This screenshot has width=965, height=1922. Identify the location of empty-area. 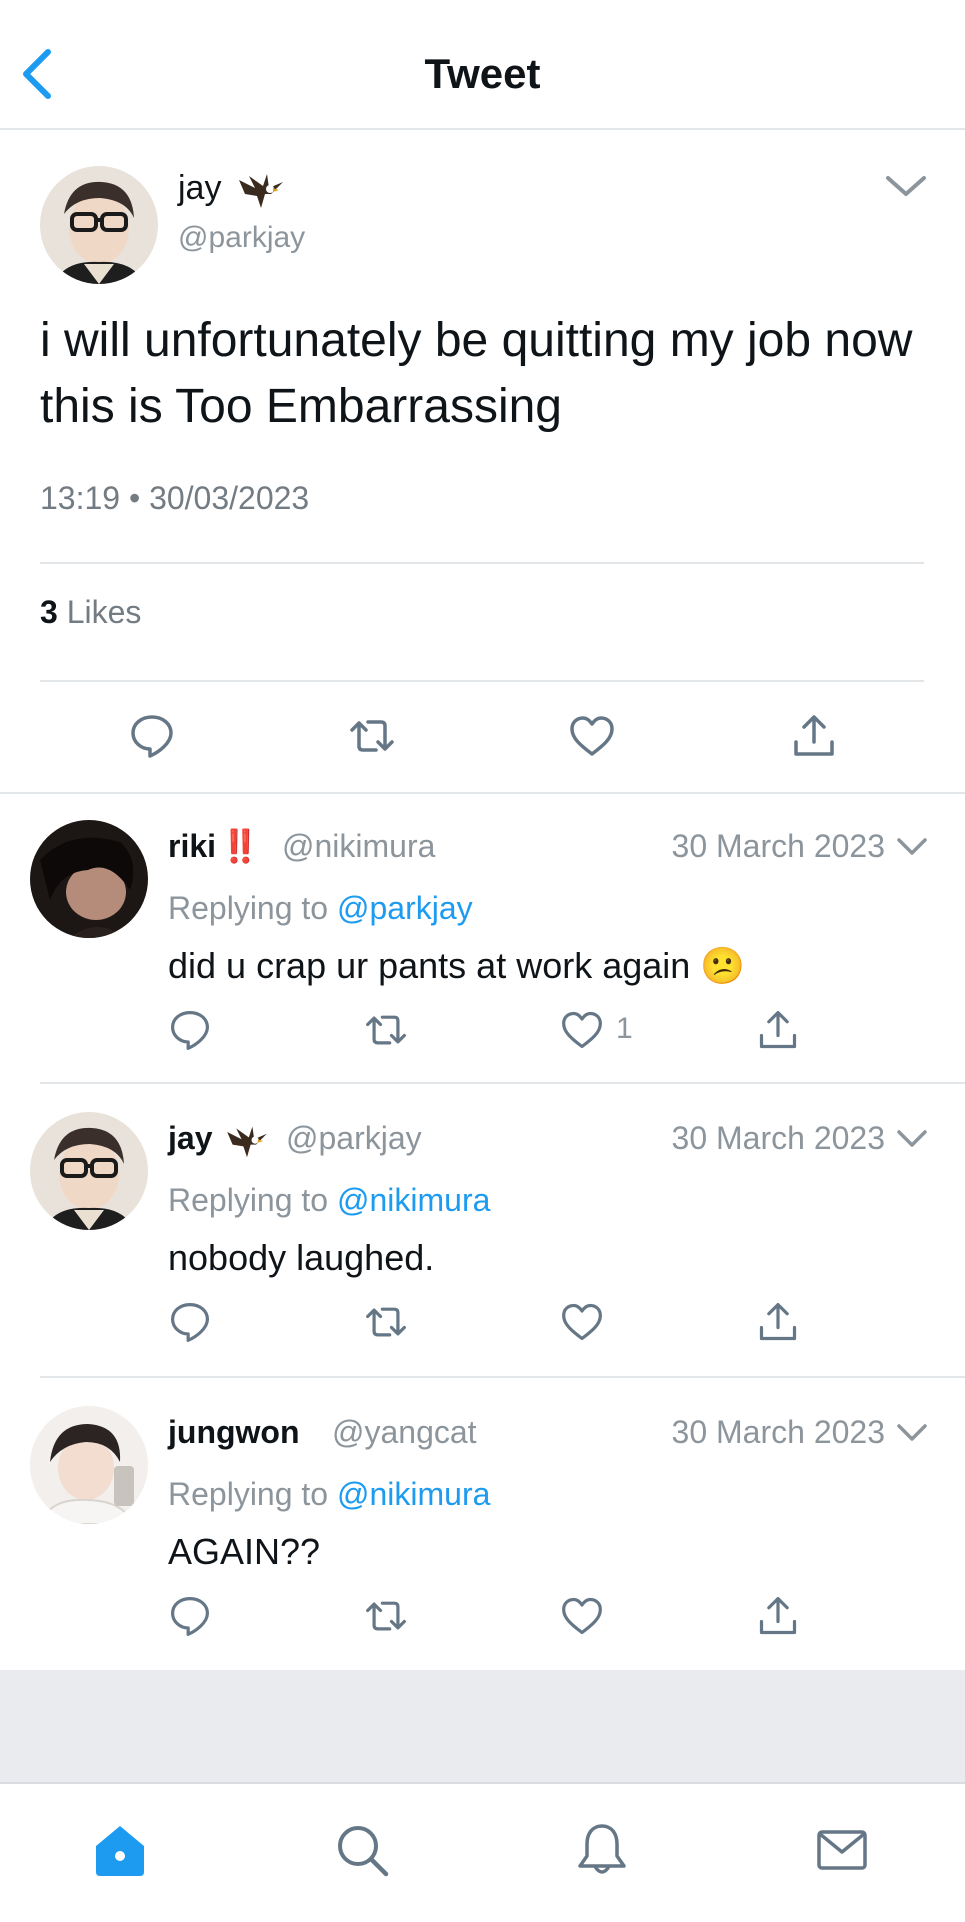
(482, 1726).